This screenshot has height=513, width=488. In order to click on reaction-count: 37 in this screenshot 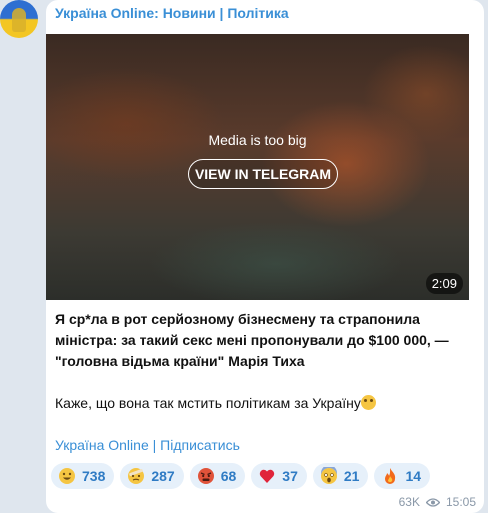, I will do `click(290, 476)`.